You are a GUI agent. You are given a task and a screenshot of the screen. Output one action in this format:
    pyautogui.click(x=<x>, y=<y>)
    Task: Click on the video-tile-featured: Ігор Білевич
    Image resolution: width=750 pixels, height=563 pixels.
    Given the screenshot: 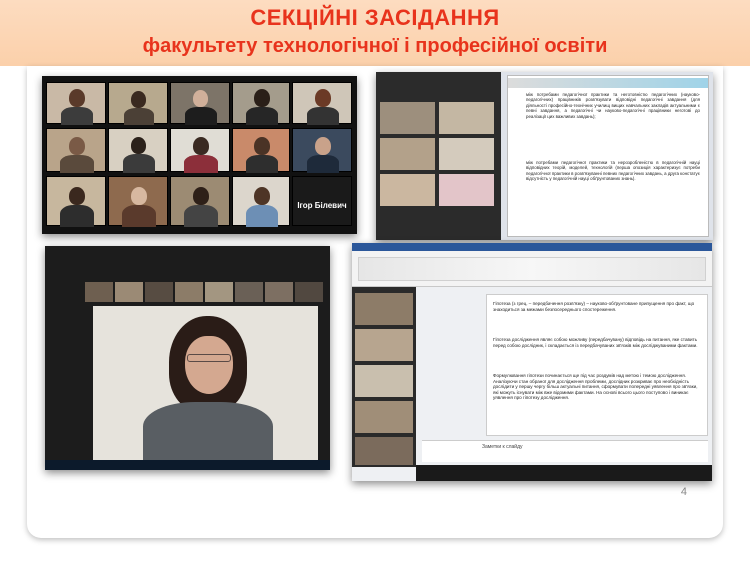 What is the action you would take?
    pyautogui.click(x=322, y=201)
    